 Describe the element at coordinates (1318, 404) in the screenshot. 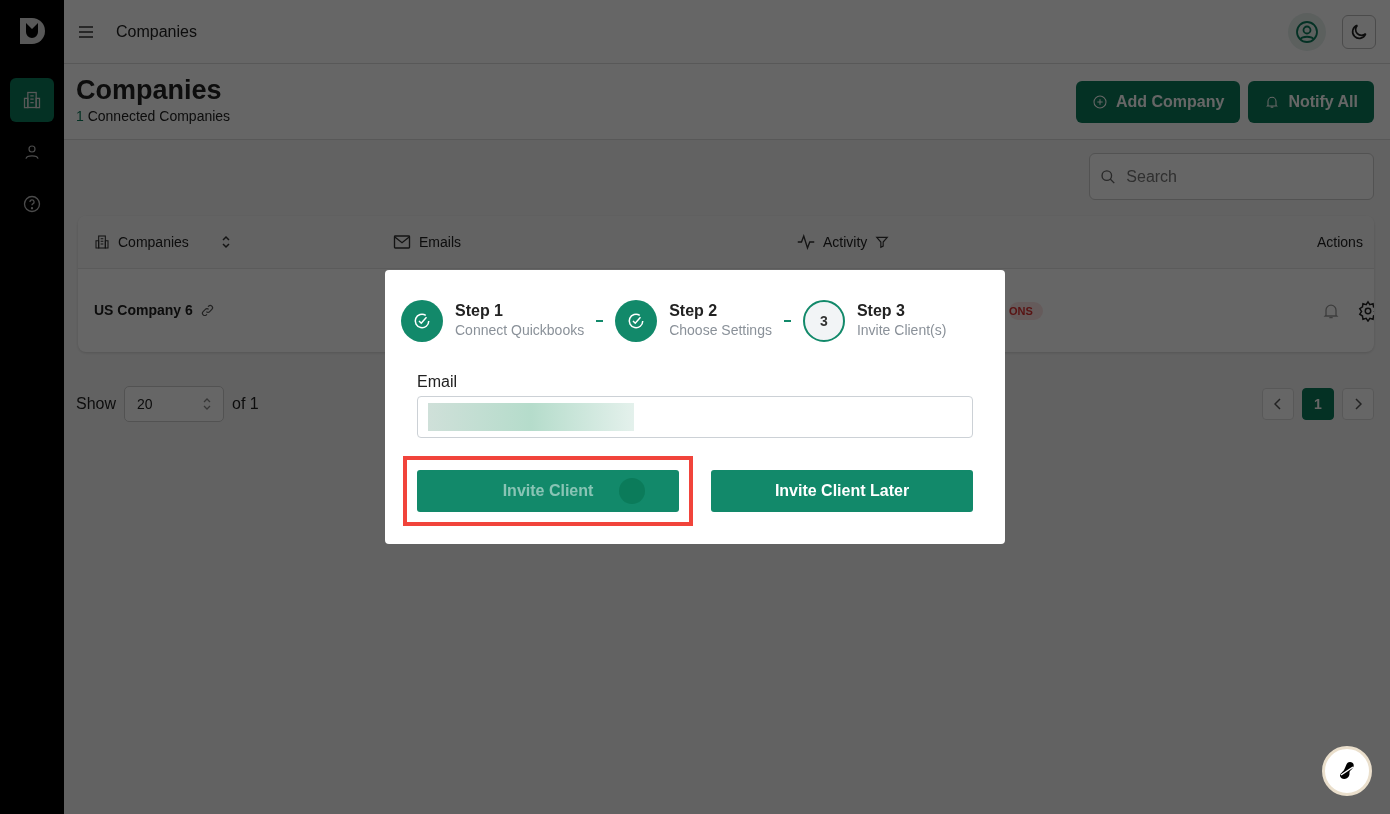

I see `page-button: 1` at that location.